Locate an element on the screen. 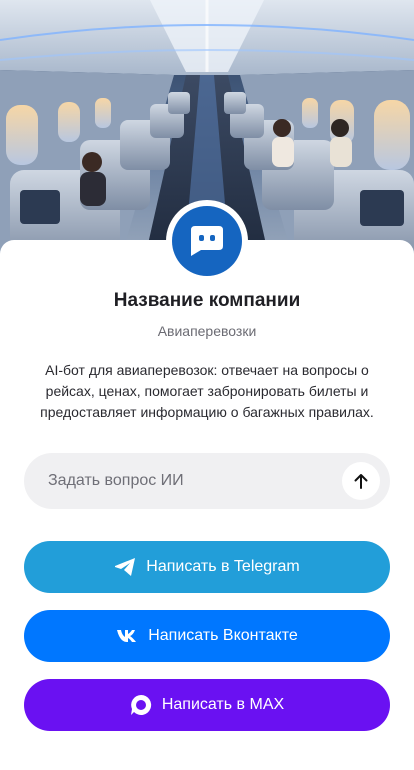  ask-ai-input is located at coordinates (178, 481).